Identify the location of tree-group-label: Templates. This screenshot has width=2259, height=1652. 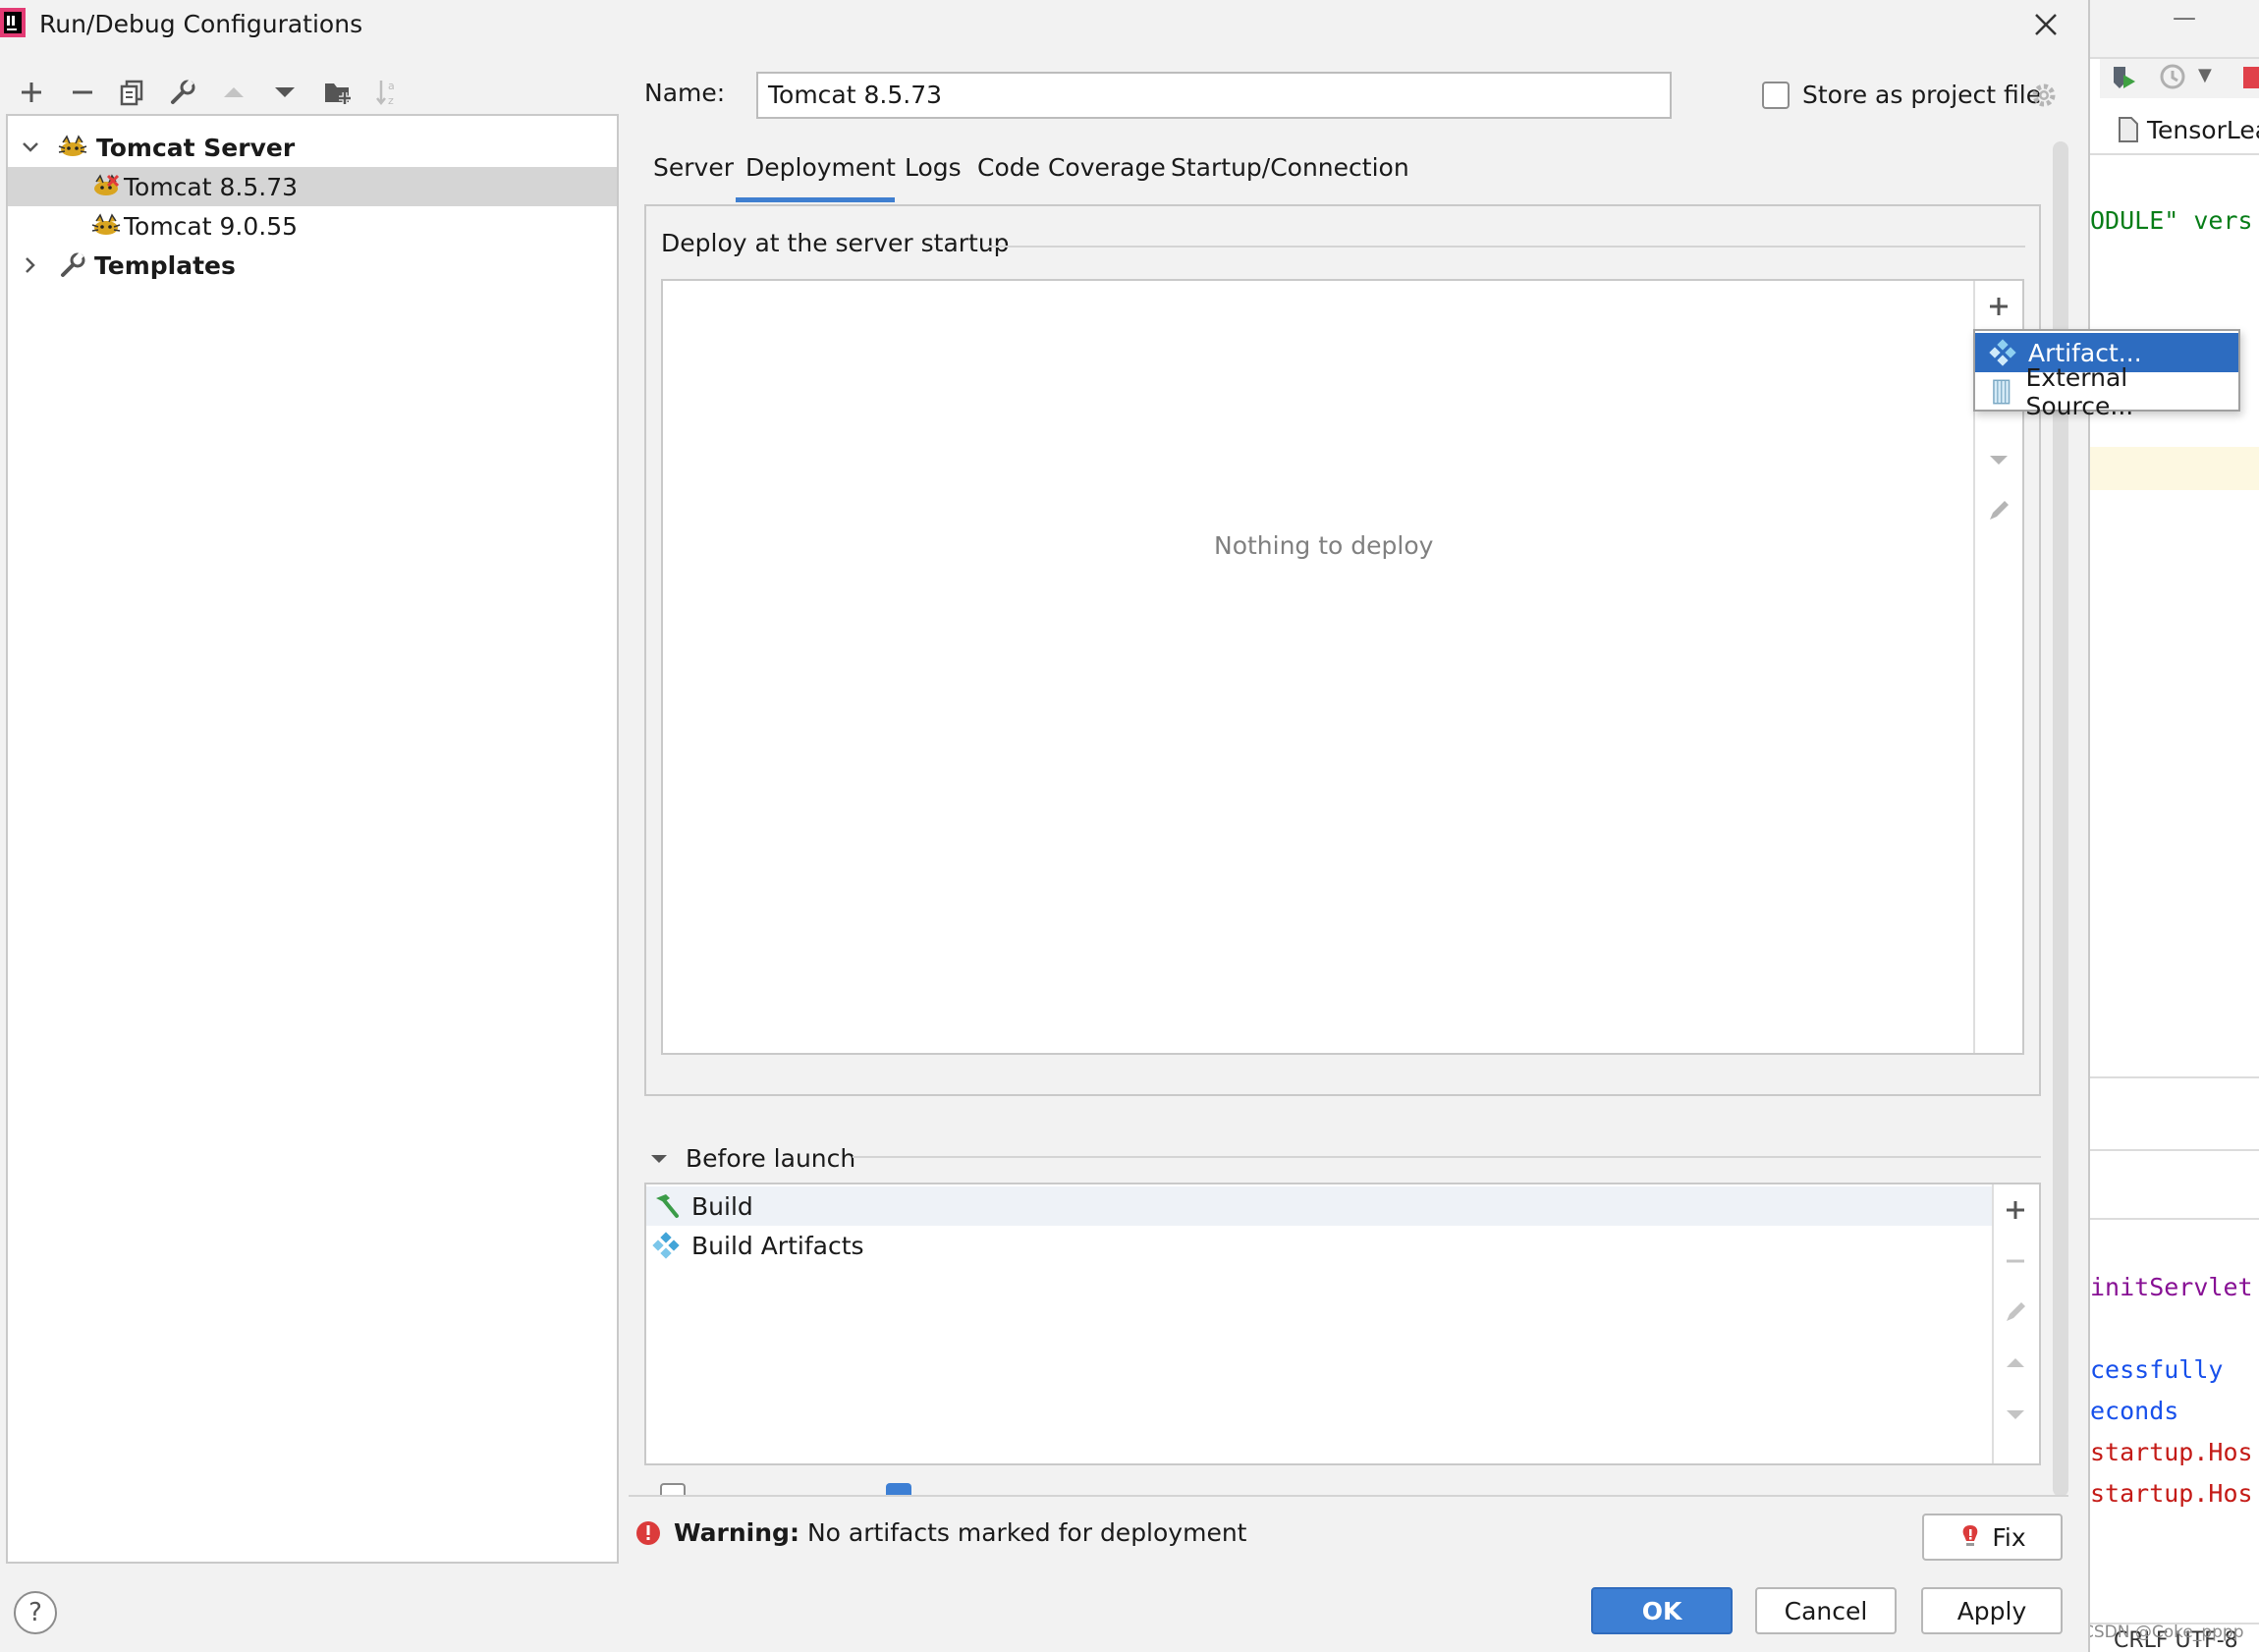
(165, 265).